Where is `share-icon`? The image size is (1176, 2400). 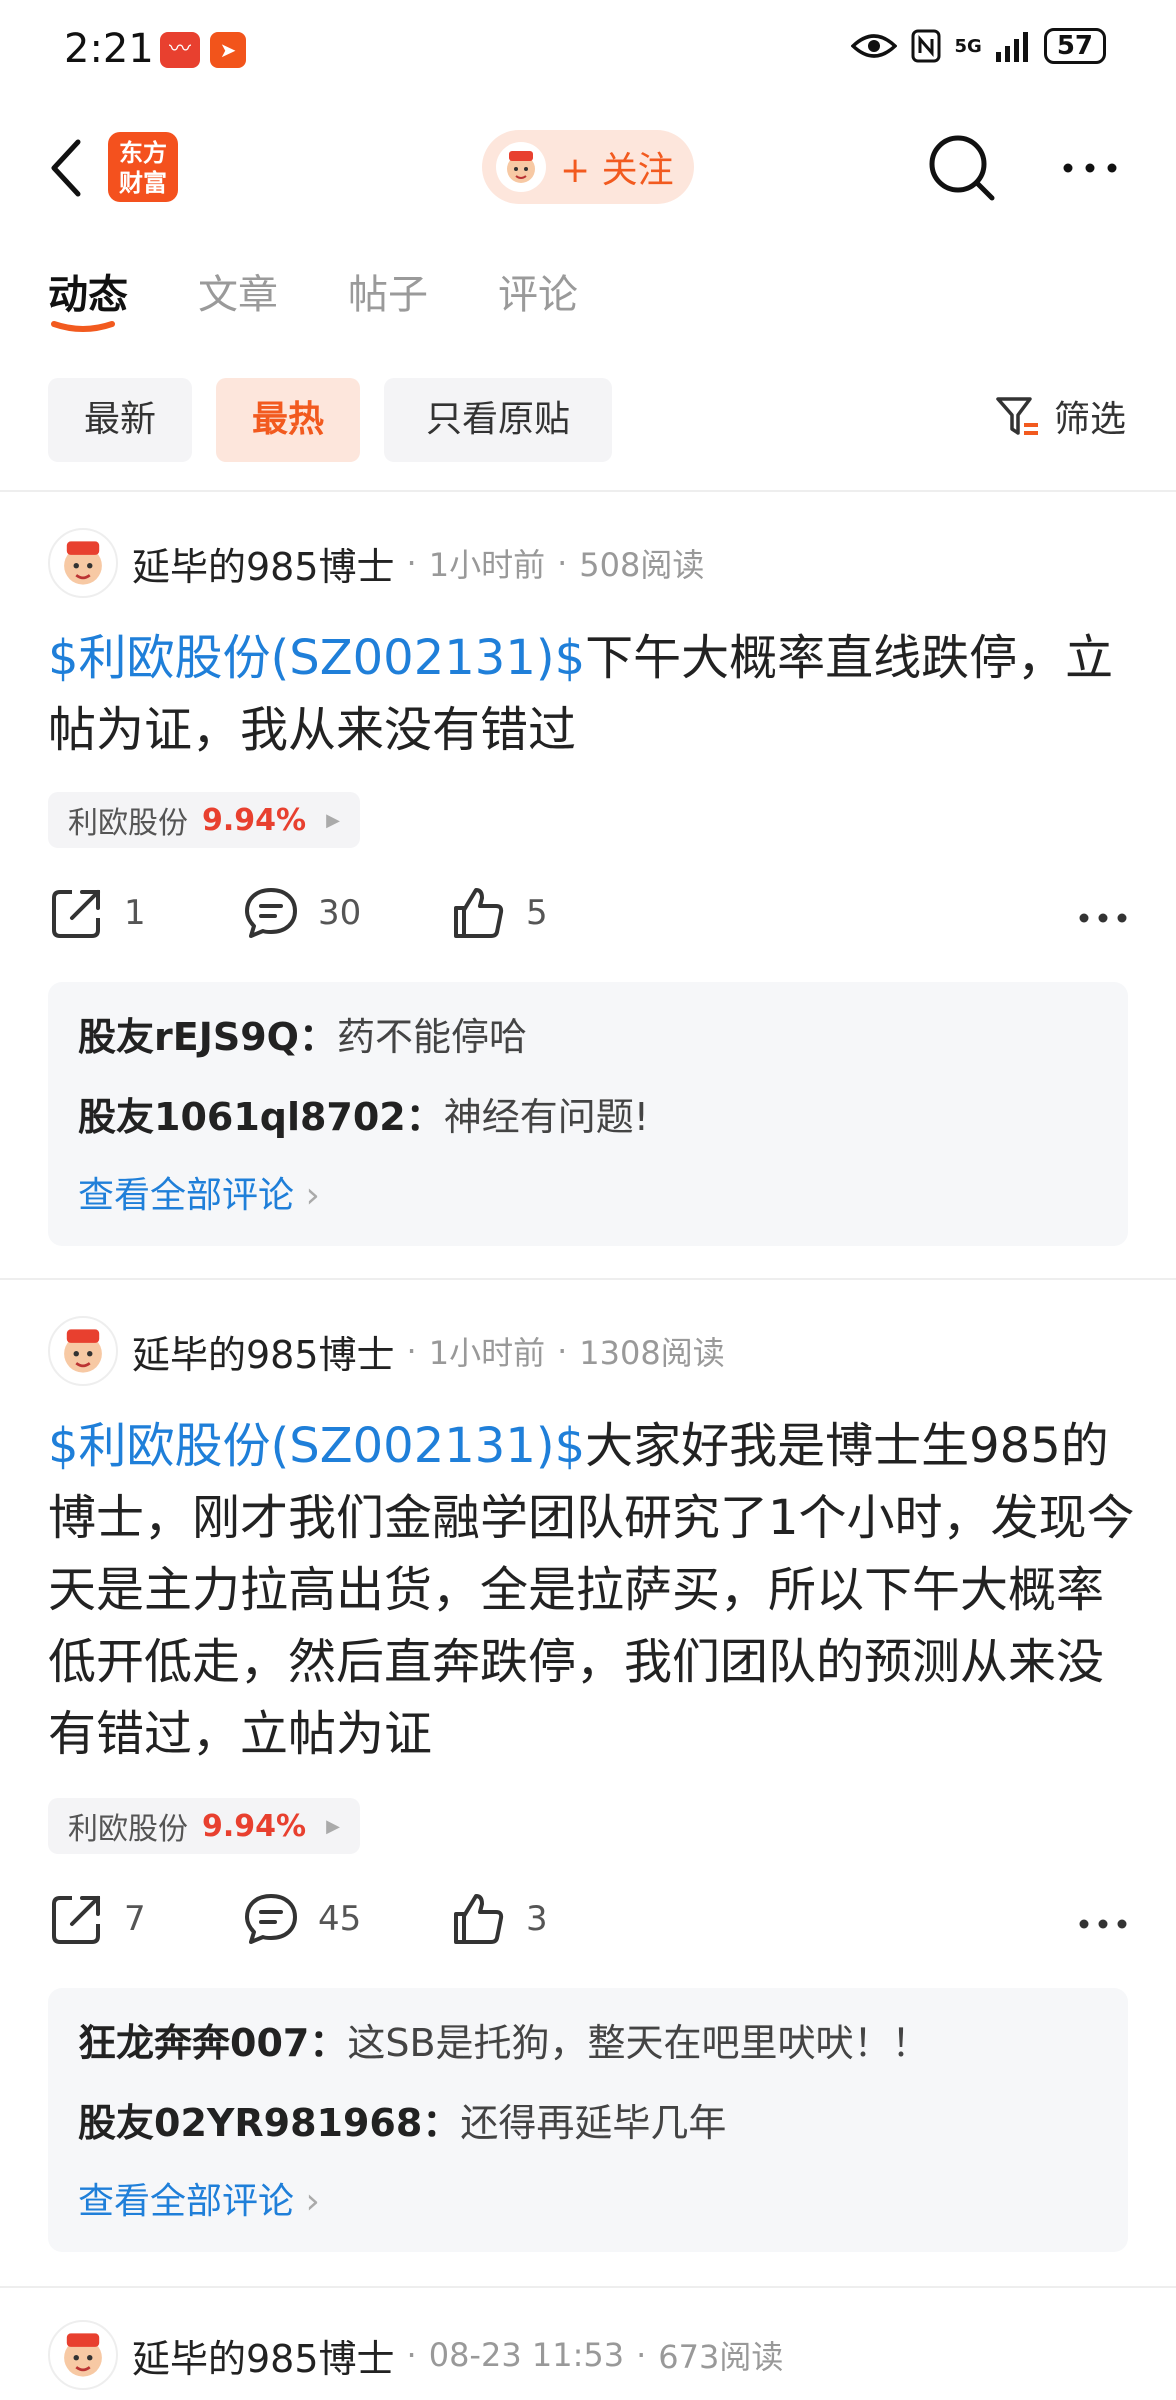
share-icon is located at coordinates (76, 1920).